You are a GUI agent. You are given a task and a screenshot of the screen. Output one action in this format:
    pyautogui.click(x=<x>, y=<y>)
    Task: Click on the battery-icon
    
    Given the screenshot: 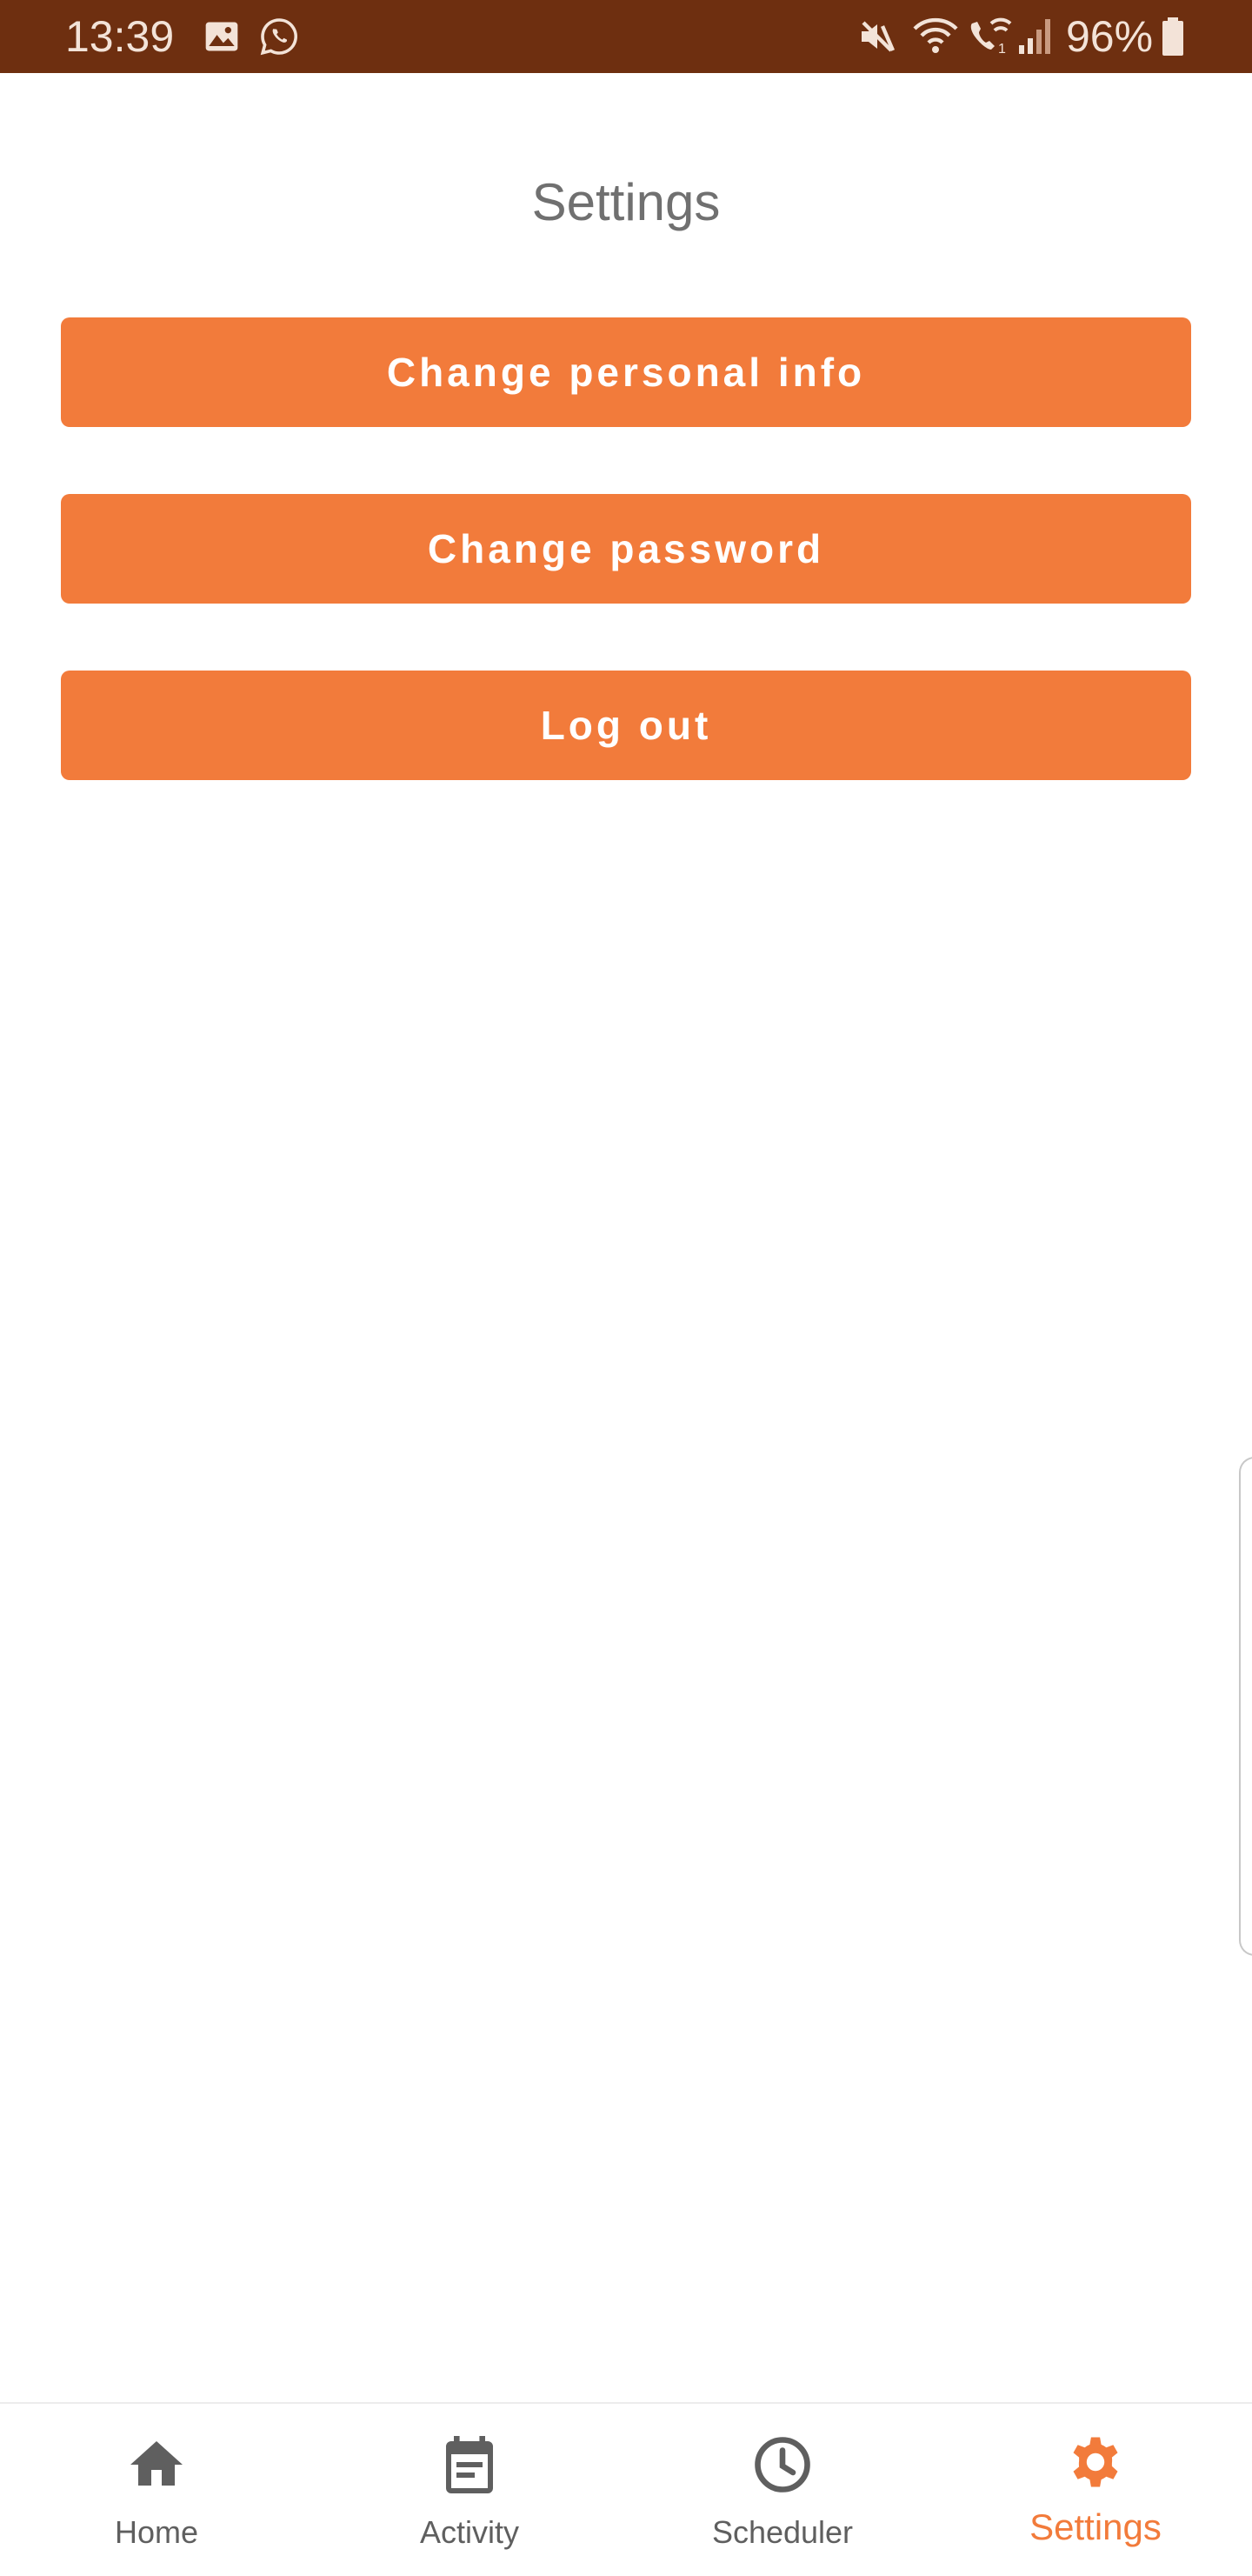 What is the action you would take?
    pyautogui.click(x=1173, y=36)
    